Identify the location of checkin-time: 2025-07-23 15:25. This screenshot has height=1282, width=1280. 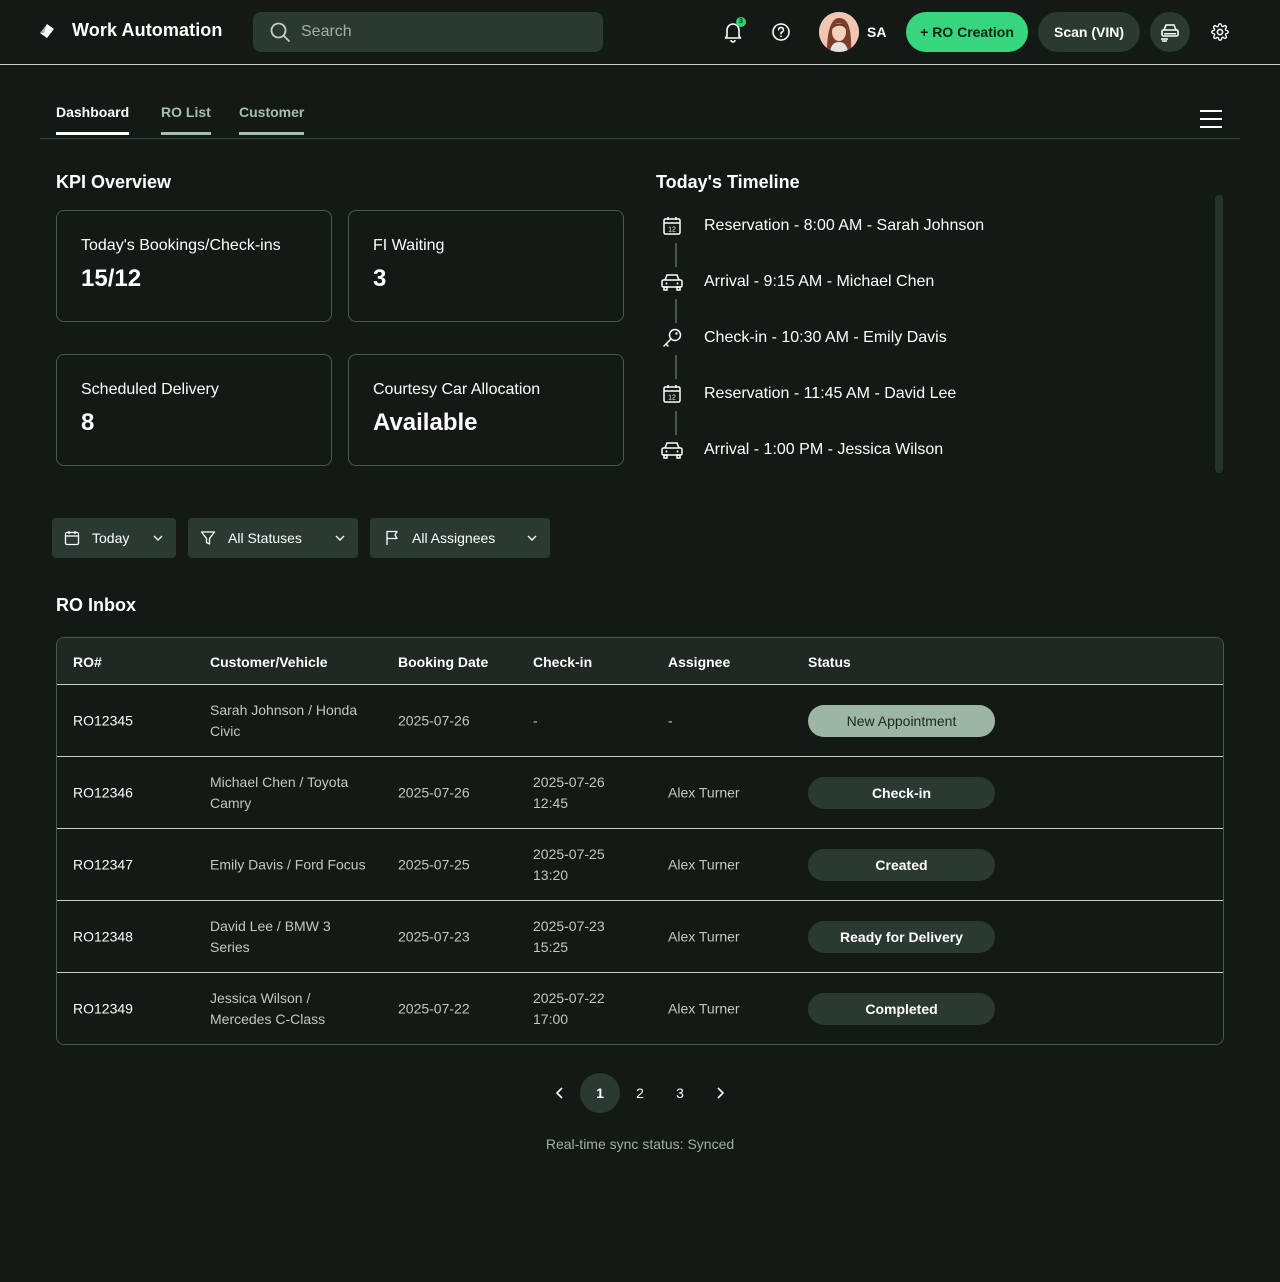
(569, 937).